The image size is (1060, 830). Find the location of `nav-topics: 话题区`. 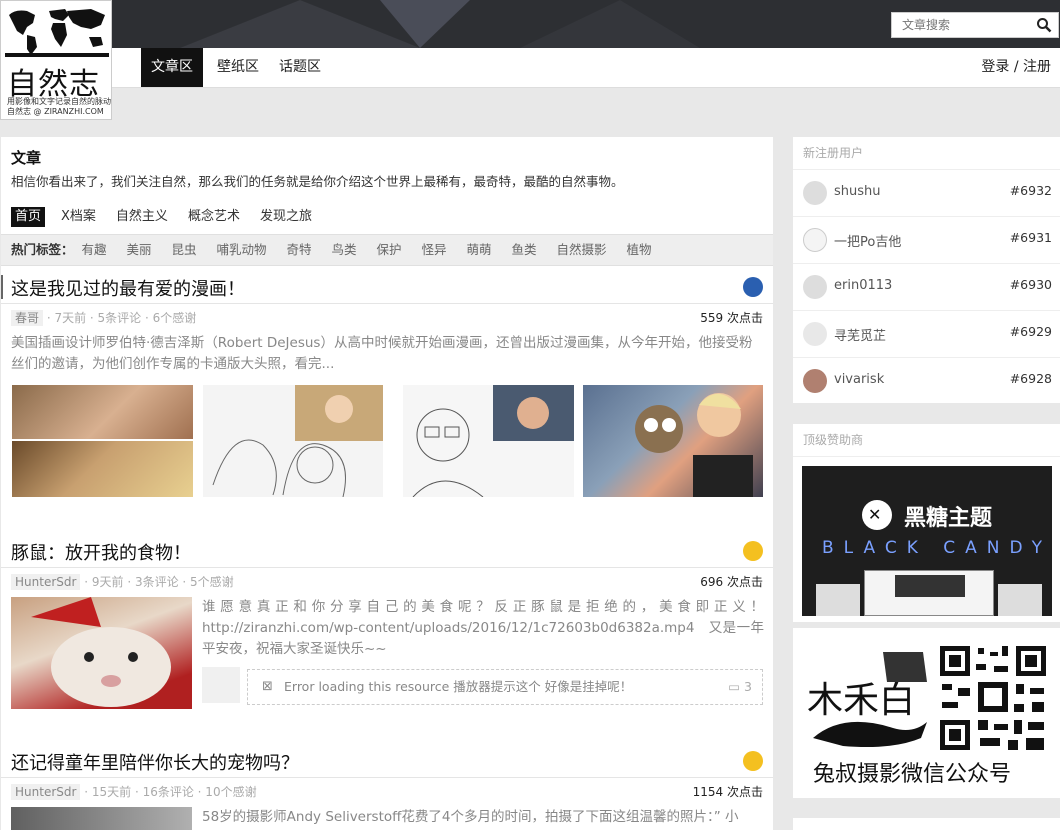

nav-topics: 话题区 is located at coordinates (300, 67).